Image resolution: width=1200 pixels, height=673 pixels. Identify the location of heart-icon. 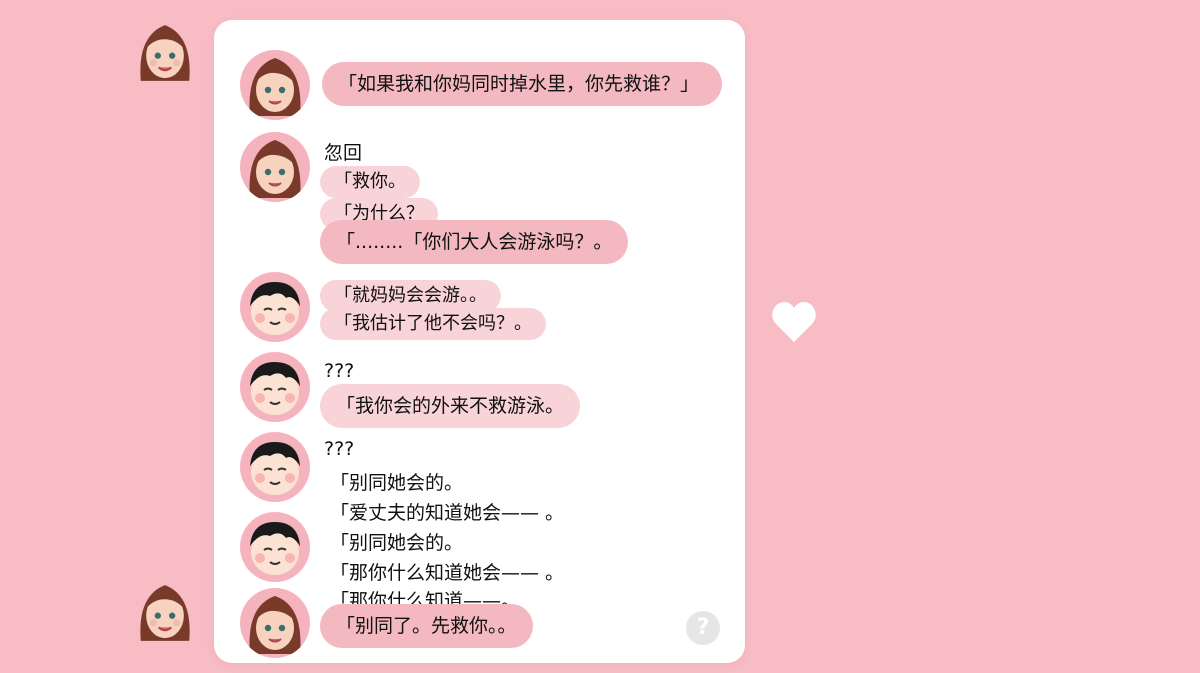
(794, 322).